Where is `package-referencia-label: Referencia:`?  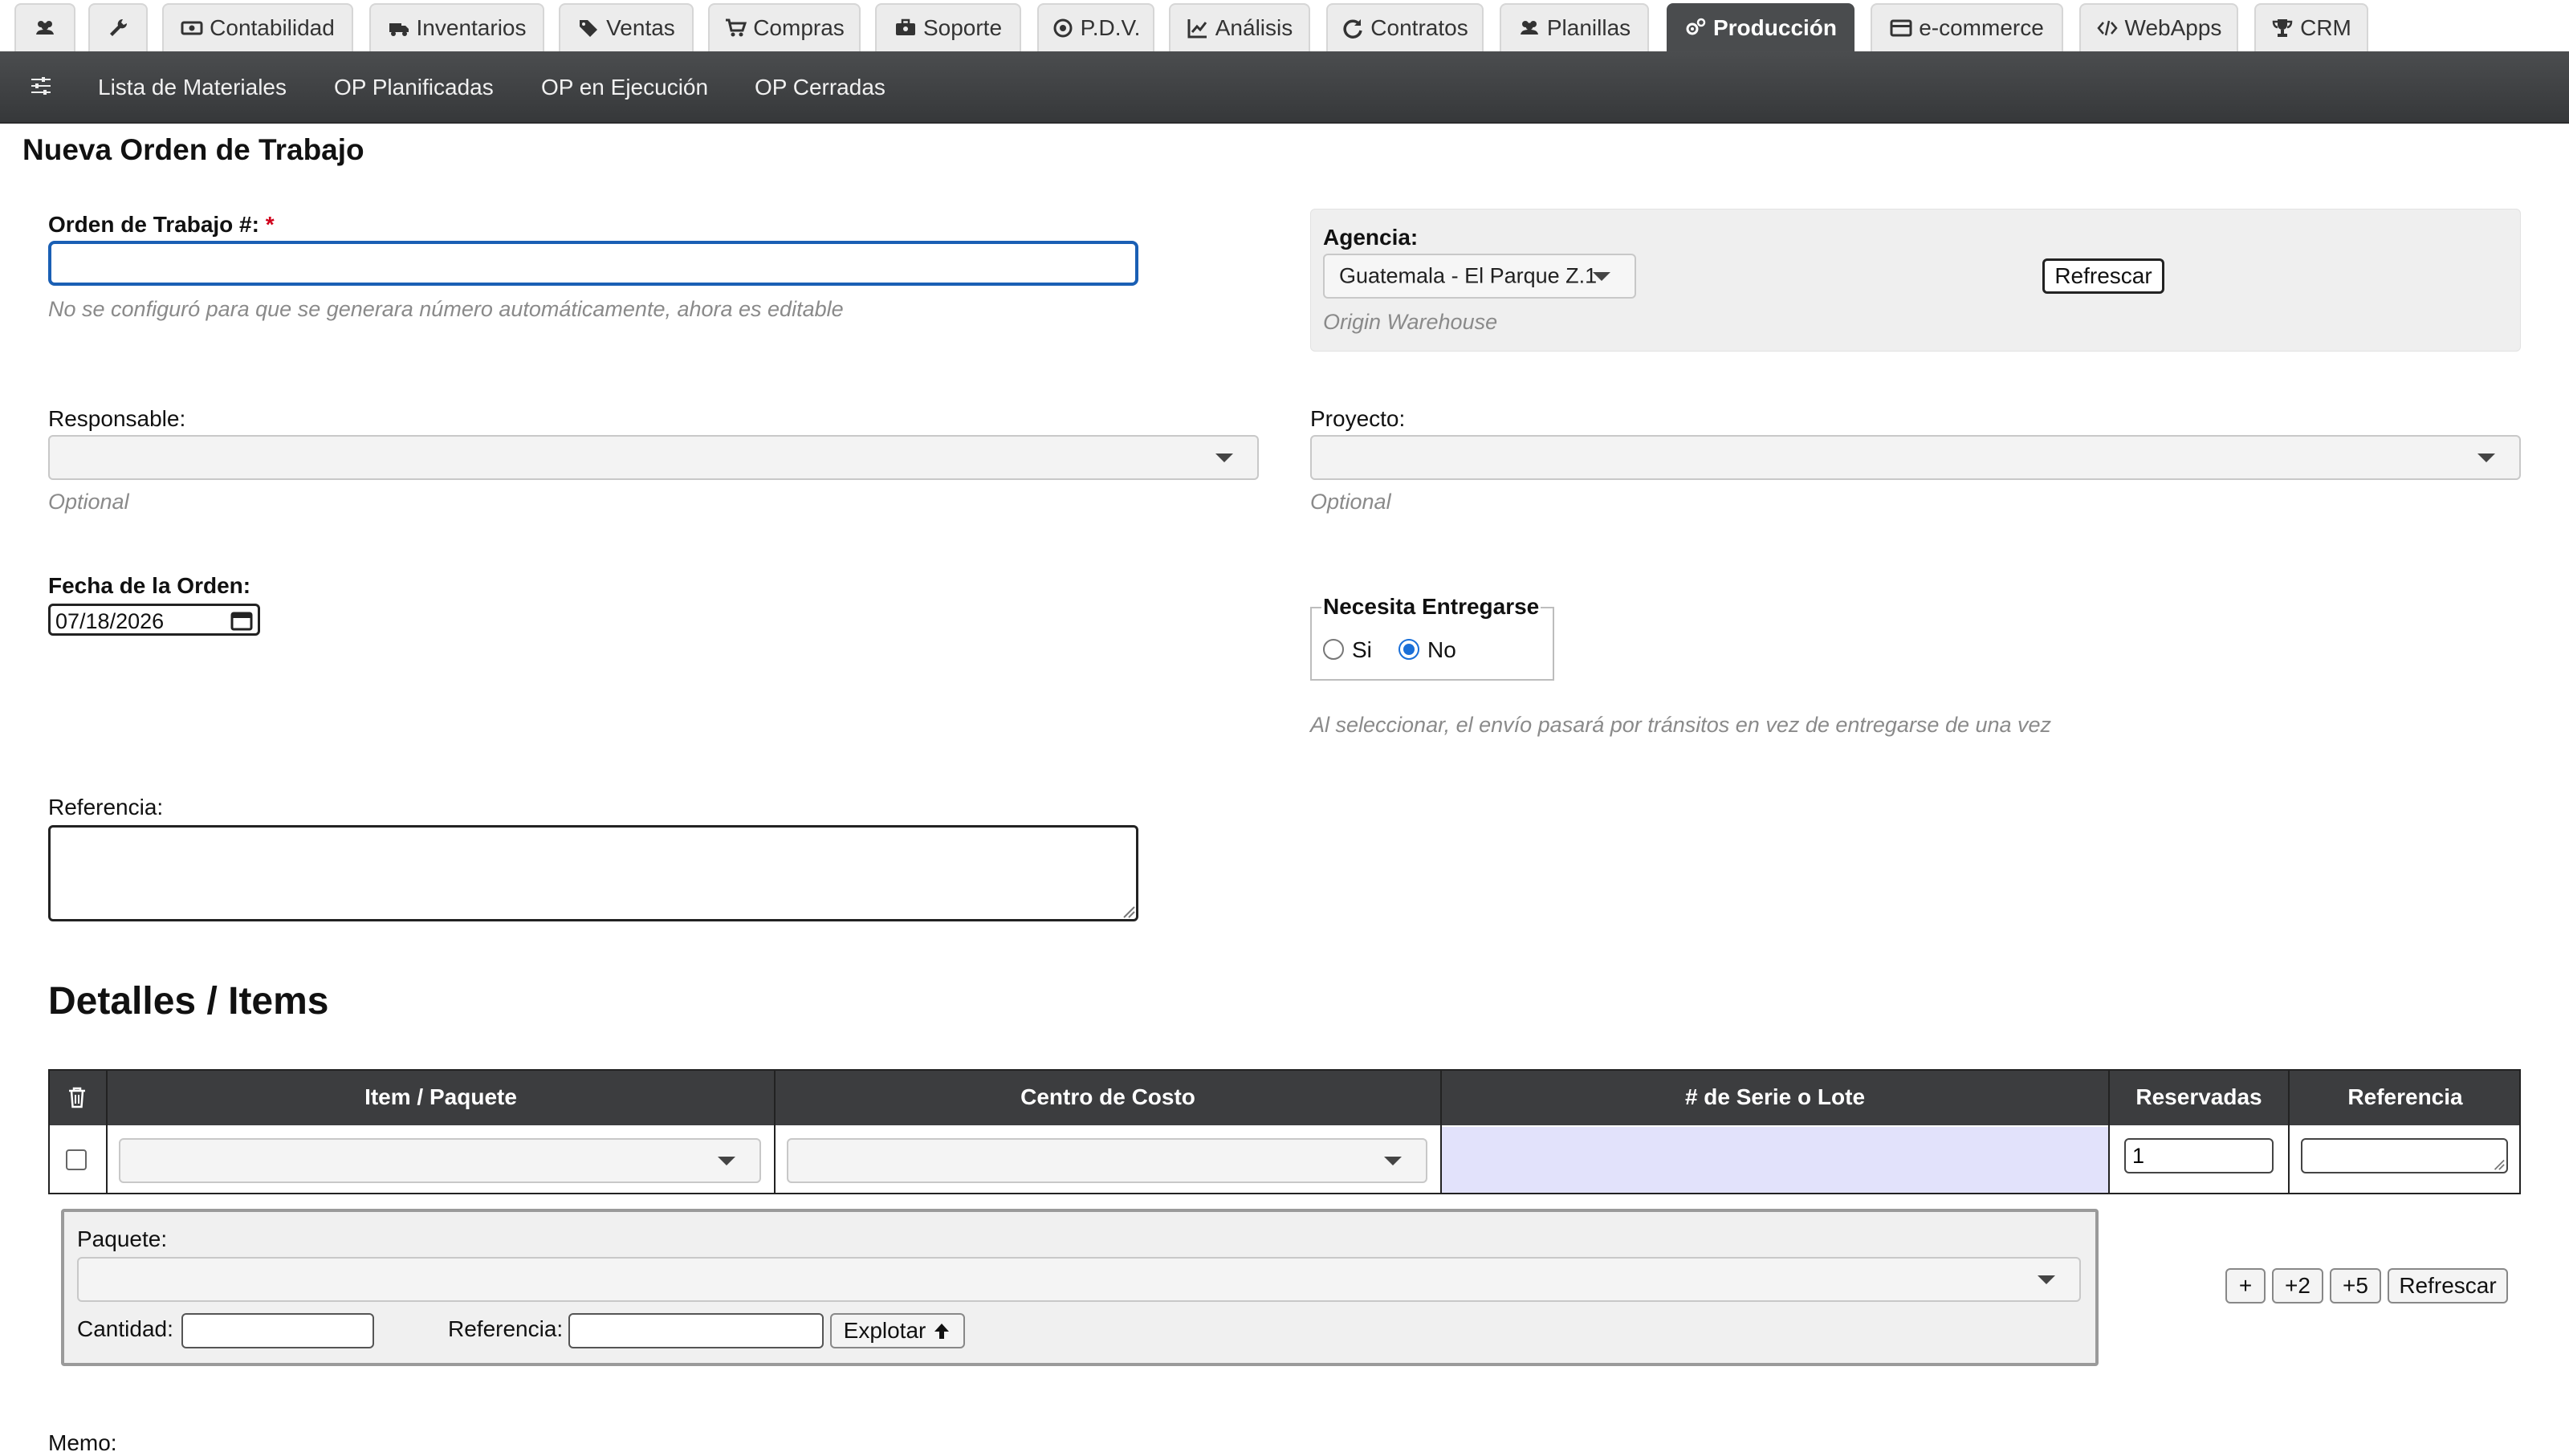 package-referencia-label: Referencia: is located at coordinates (506, 1329).